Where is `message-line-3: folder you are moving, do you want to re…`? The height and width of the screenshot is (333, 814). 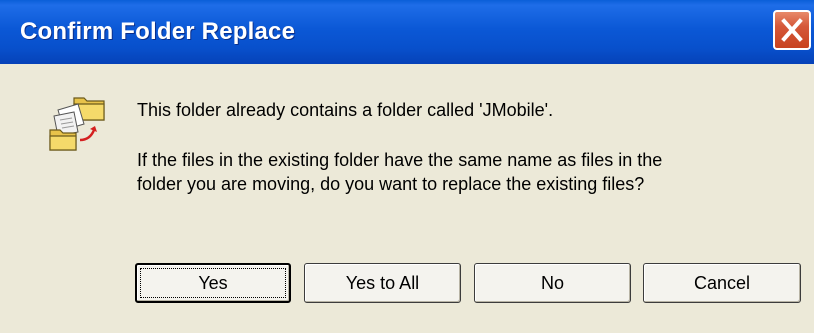
message-line-3: folder you are moving, do you want to re… is located at coordinates (391, 184).